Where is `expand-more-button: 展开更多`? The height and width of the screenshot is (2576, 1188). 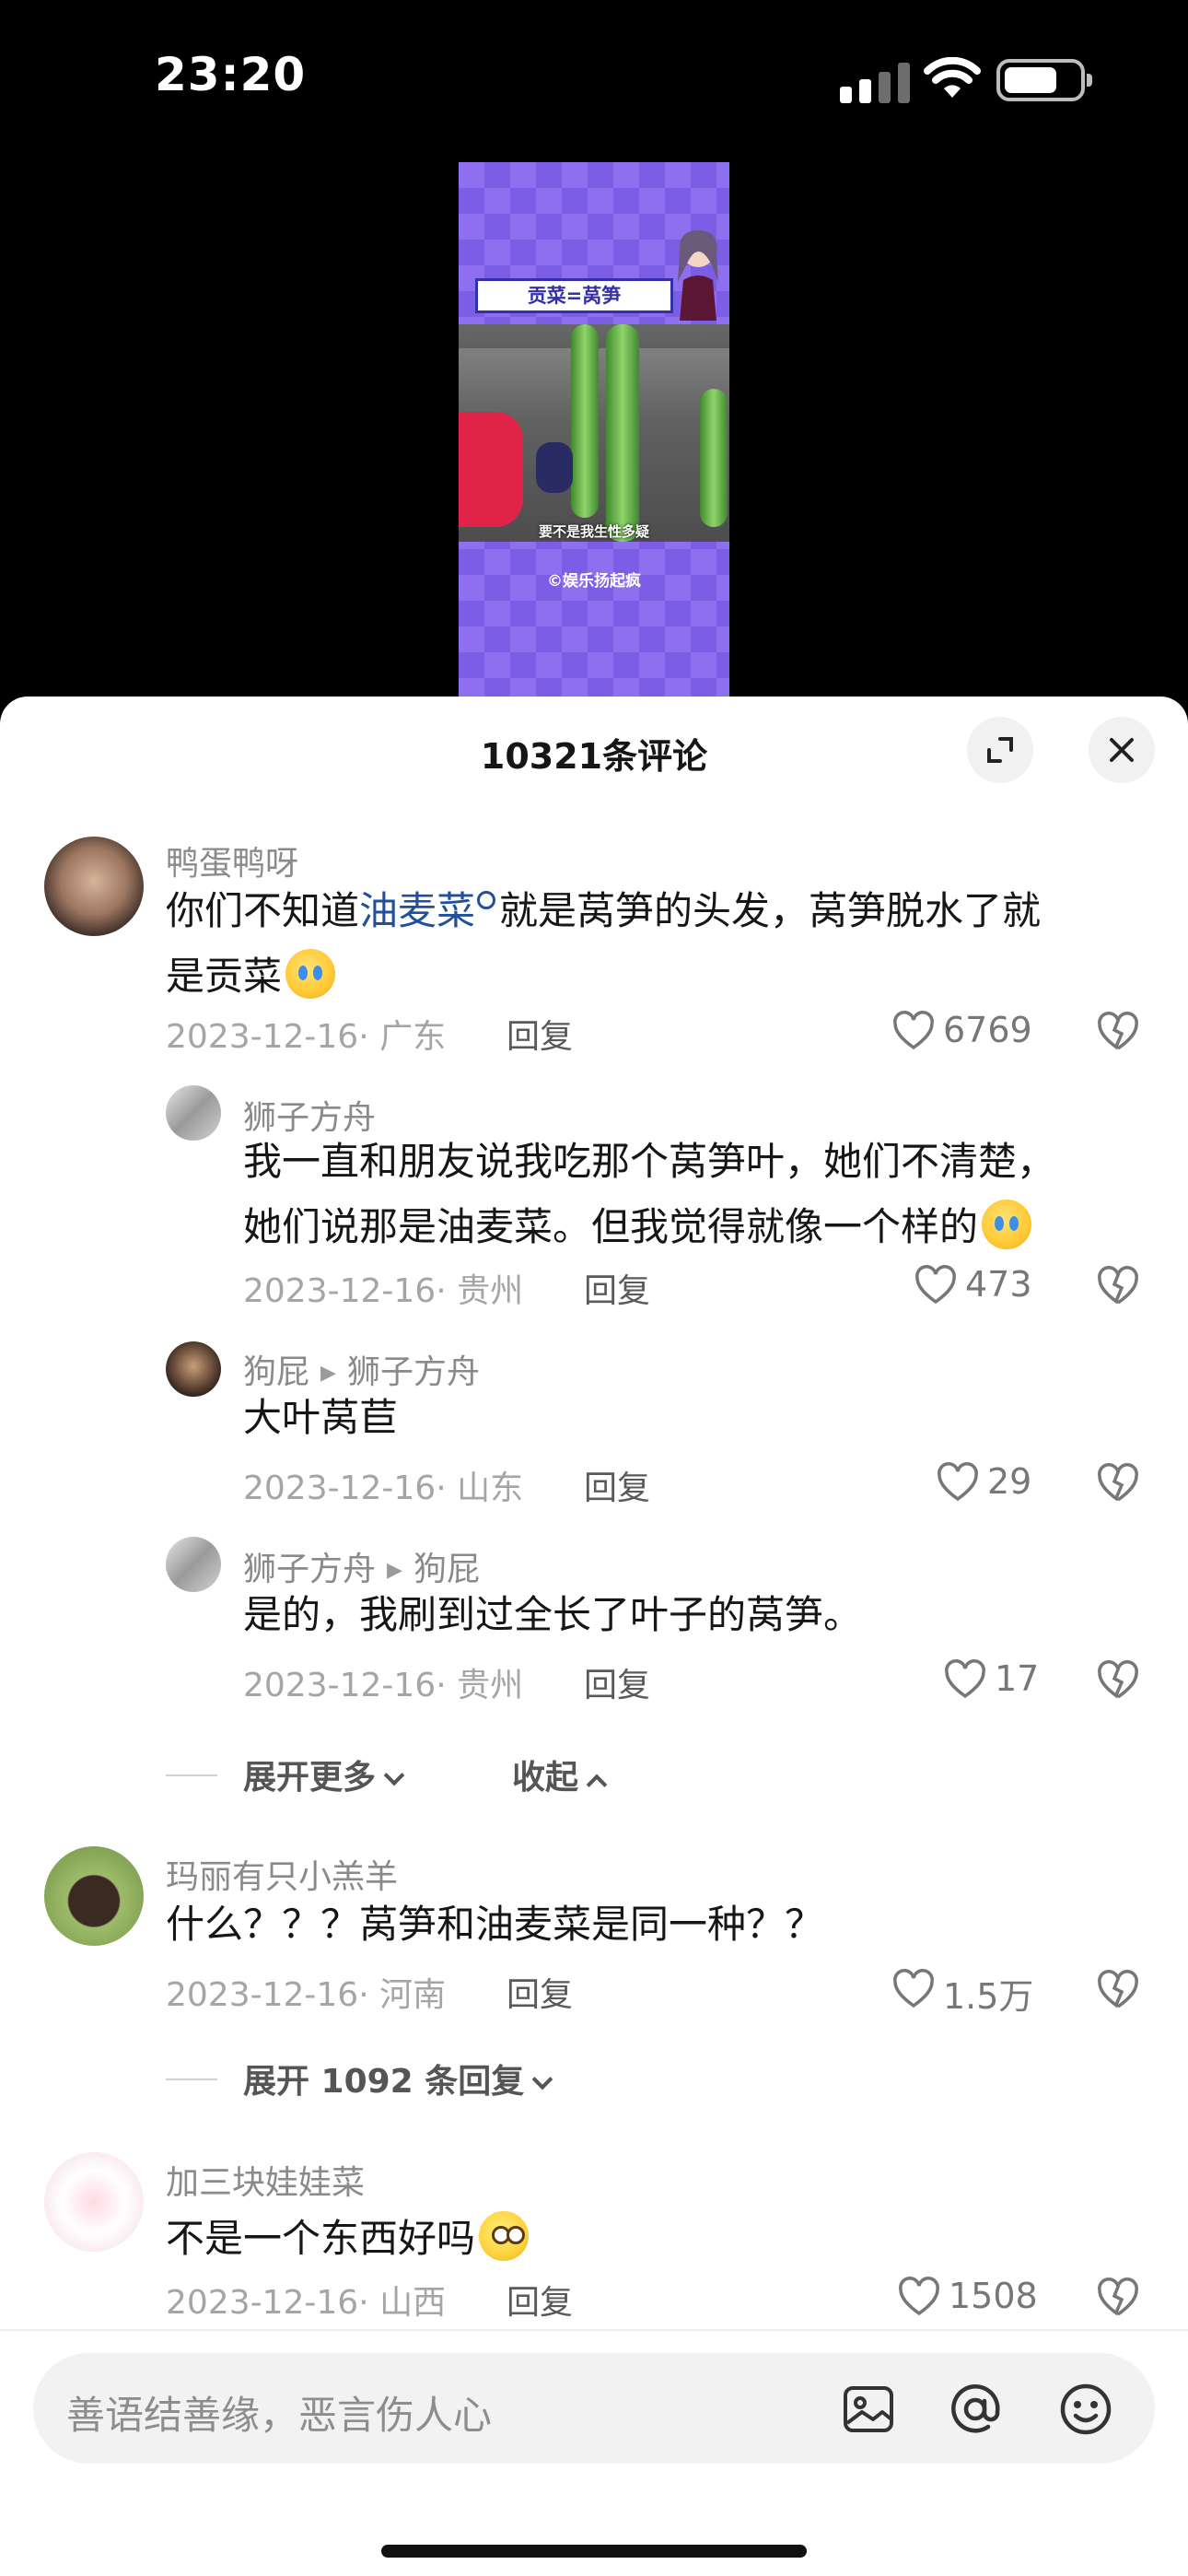
expand-more-button: 展开更多 is located at coordinates (324, 1774).